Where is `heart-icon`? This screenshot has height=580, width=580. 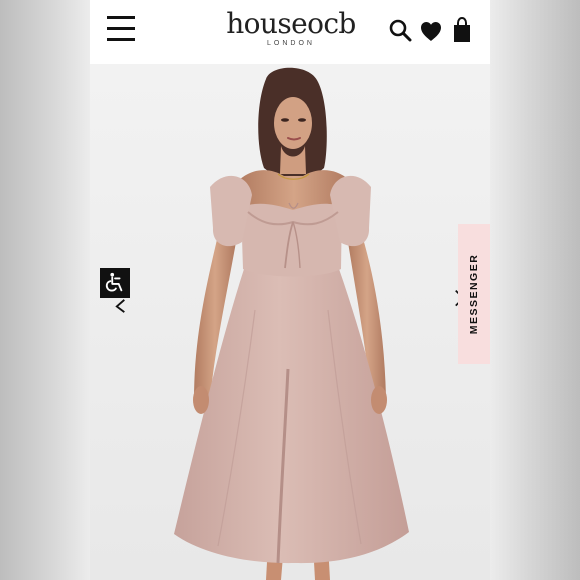
heart-icon is located at coordinates (431, 31).